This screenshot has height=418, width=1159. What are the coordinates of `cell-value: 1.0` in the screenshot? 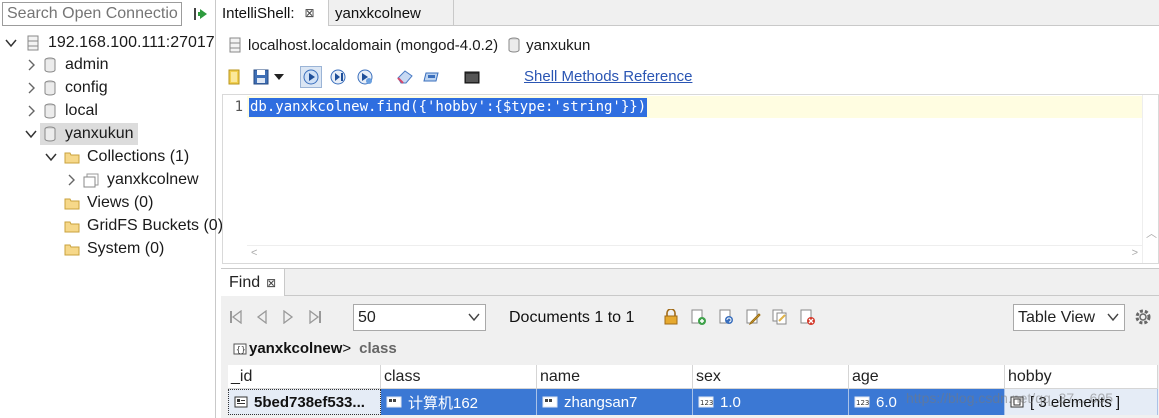 It's located at (730, 402).